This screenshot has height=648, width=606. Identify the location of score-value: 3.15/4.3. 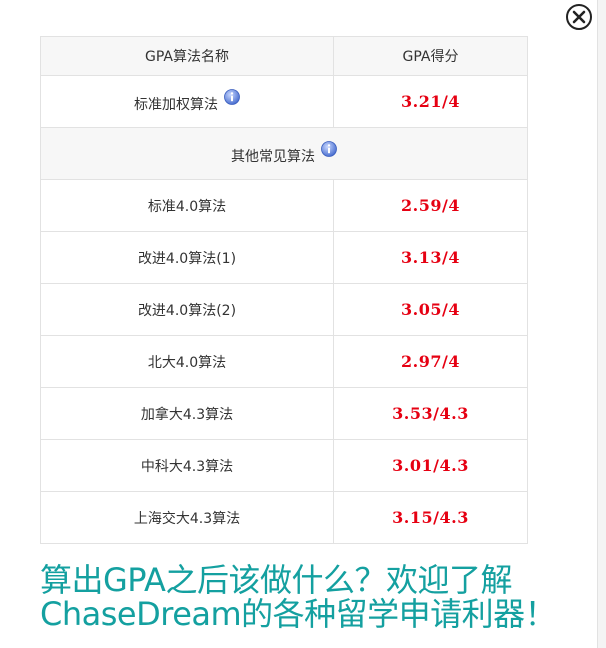
(430, 517).